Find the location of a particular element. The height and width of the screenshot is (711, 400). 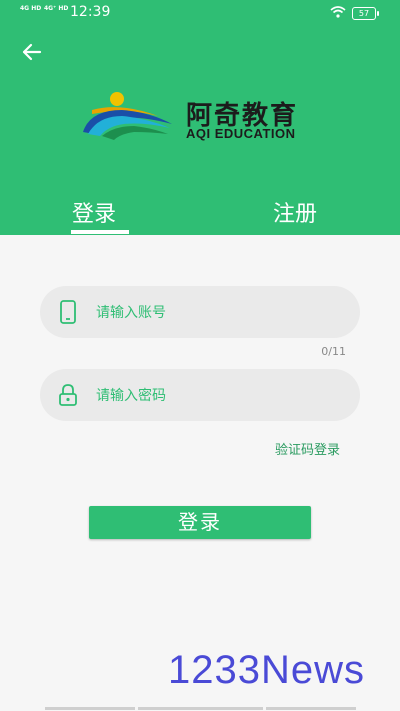

sms-code-login-link: 验证码登录 is located at coordinates (307, 448).